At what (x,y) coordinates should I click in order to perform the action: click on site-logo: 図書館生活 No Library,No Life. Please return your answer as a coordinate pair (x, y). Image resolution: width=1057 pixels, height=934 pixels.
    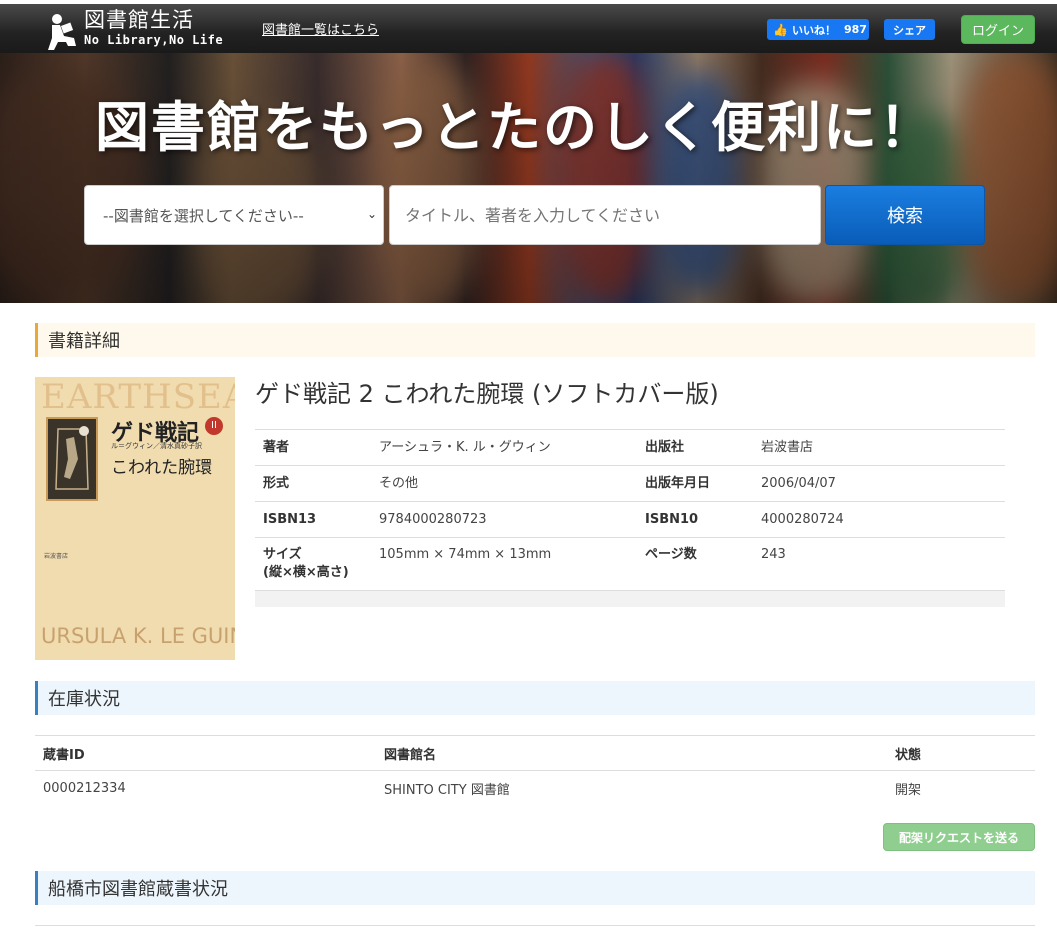
    Looking at the image, I should click on (134, 31).